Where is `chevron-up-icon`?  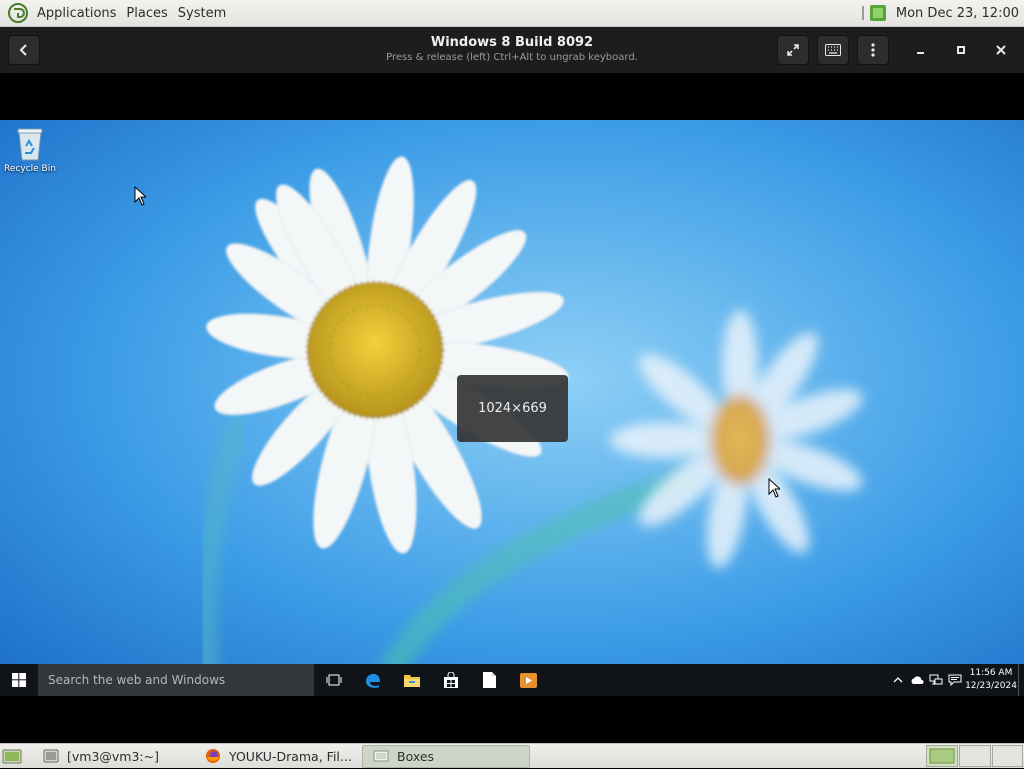
chevron-up-icon is located at coordinates (897, 680).